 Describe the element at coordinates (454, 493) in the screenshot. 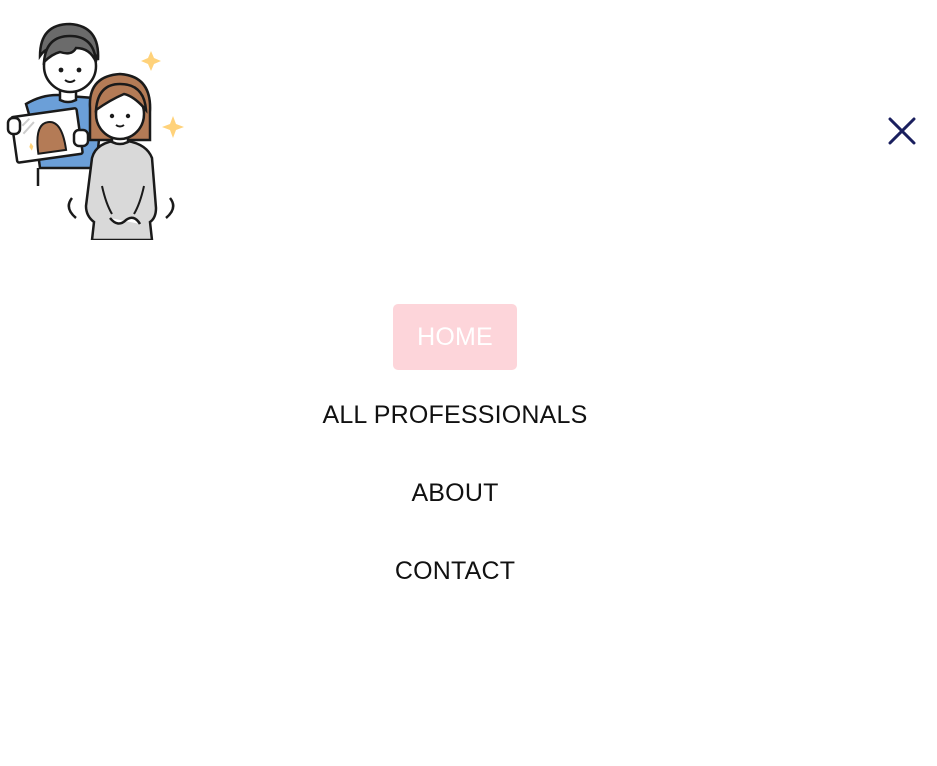

I see `nav-item-about: ABOUT` at that location.